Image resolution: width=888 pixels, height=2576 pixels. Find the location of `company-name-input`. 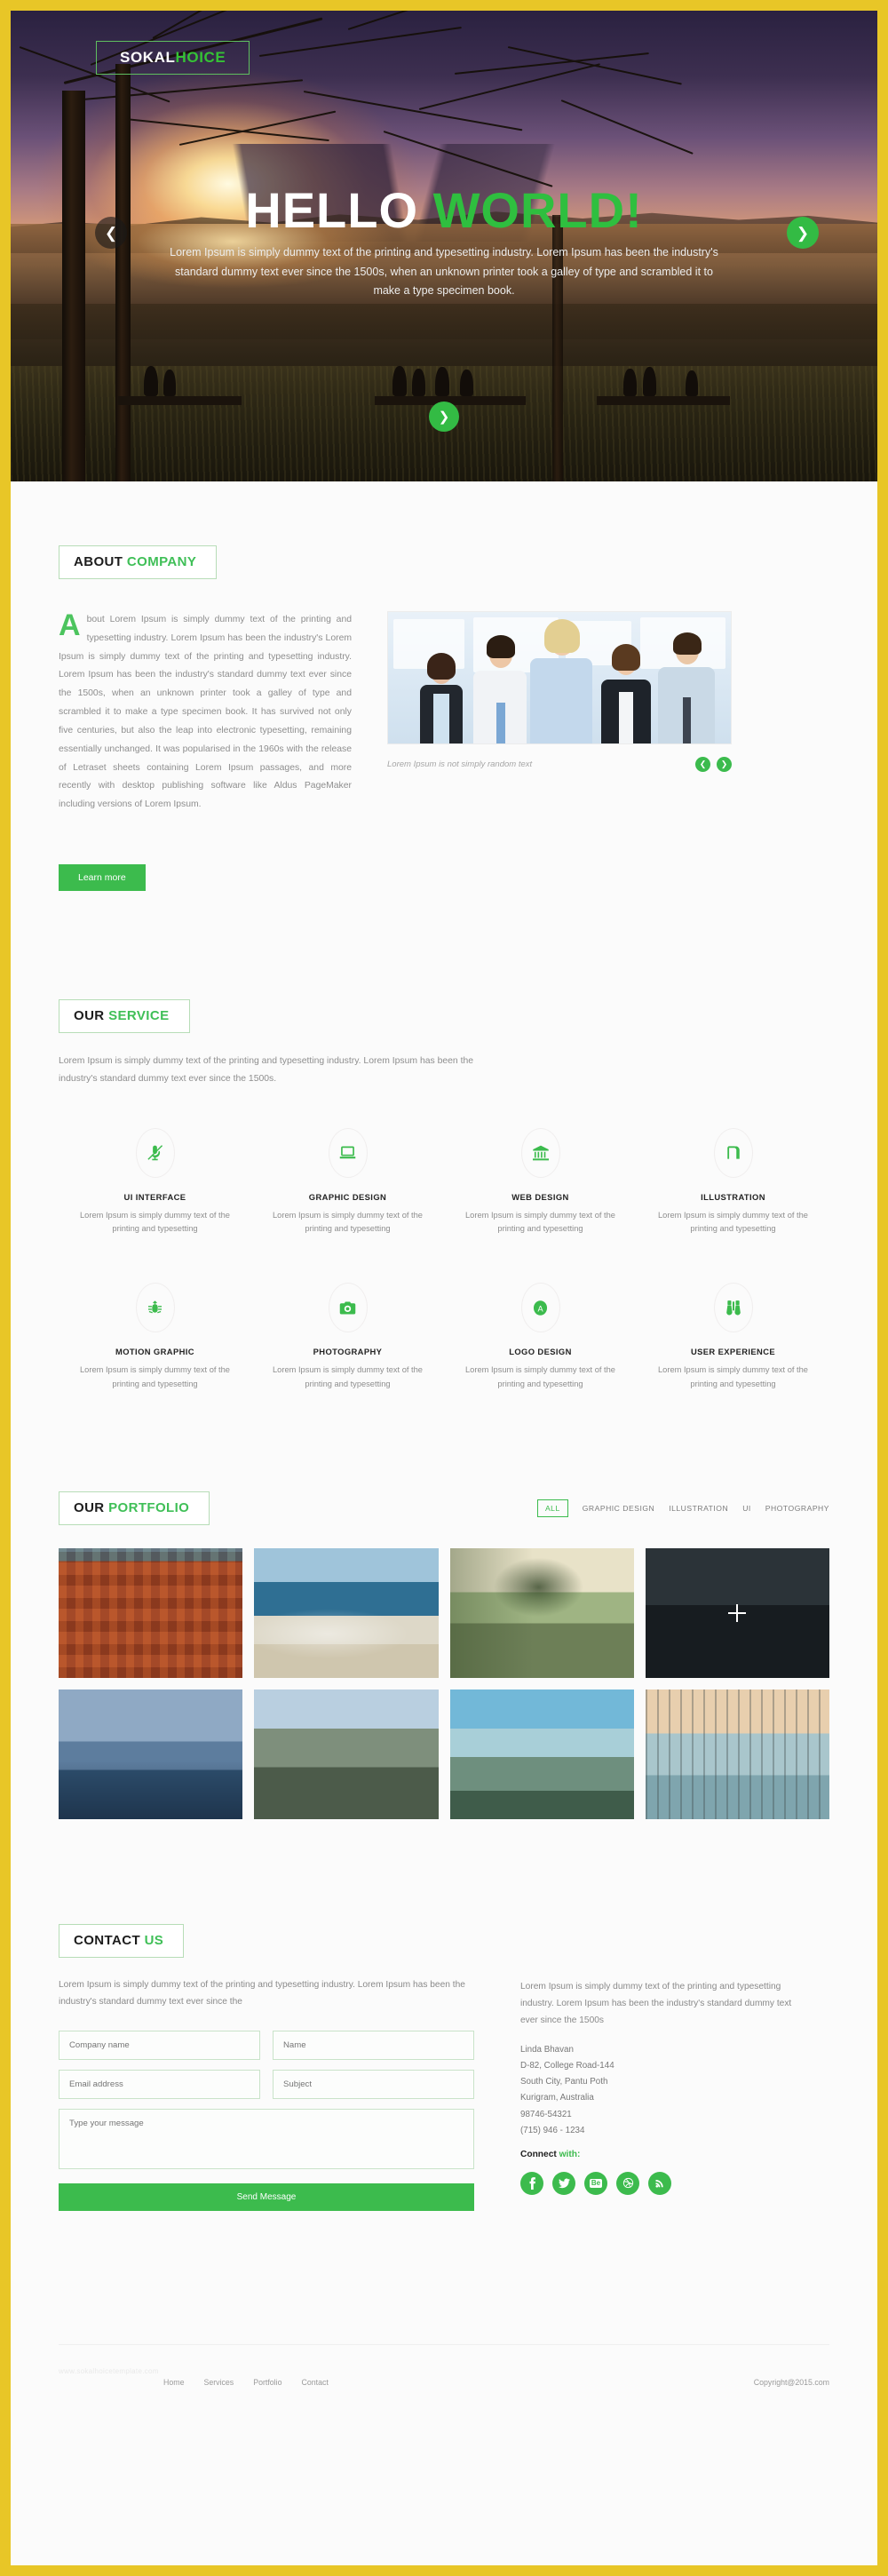

company-name-input is located at coordinates (159, 2046).